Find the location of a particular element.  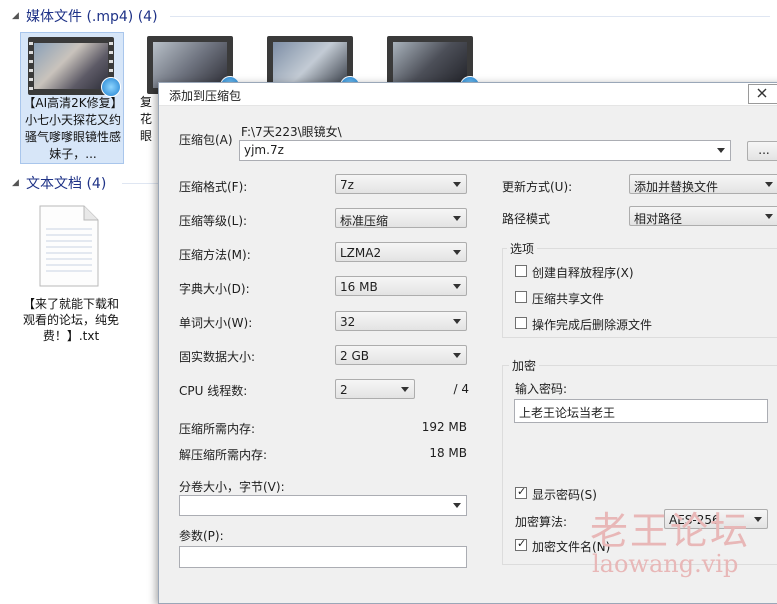

docs-group-header: ◢ 文本文档 (4) is located at coordinates (59, 183).